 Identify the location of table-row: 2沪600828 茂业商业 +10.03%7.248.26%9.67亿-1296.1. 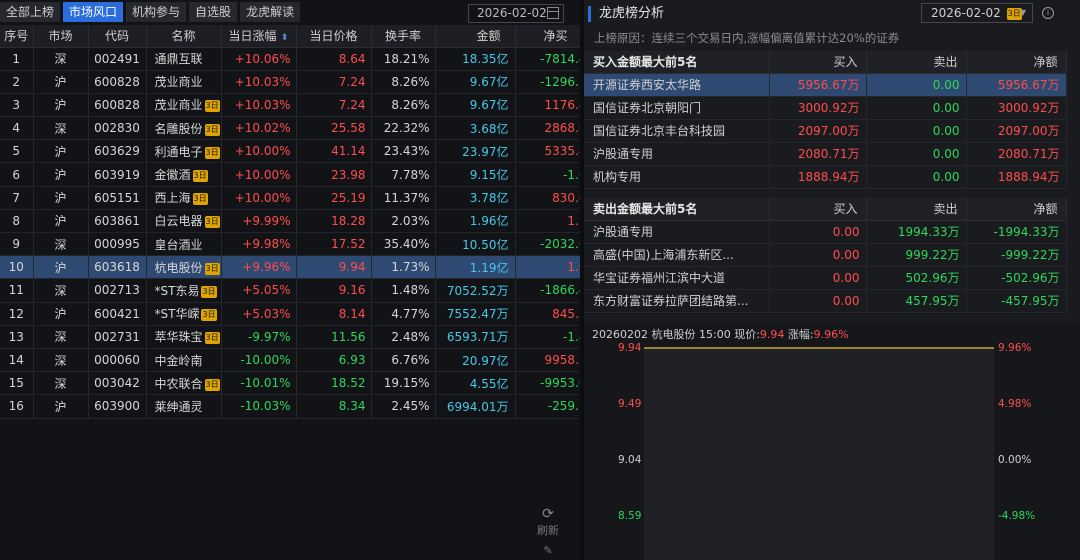
(290, 82).